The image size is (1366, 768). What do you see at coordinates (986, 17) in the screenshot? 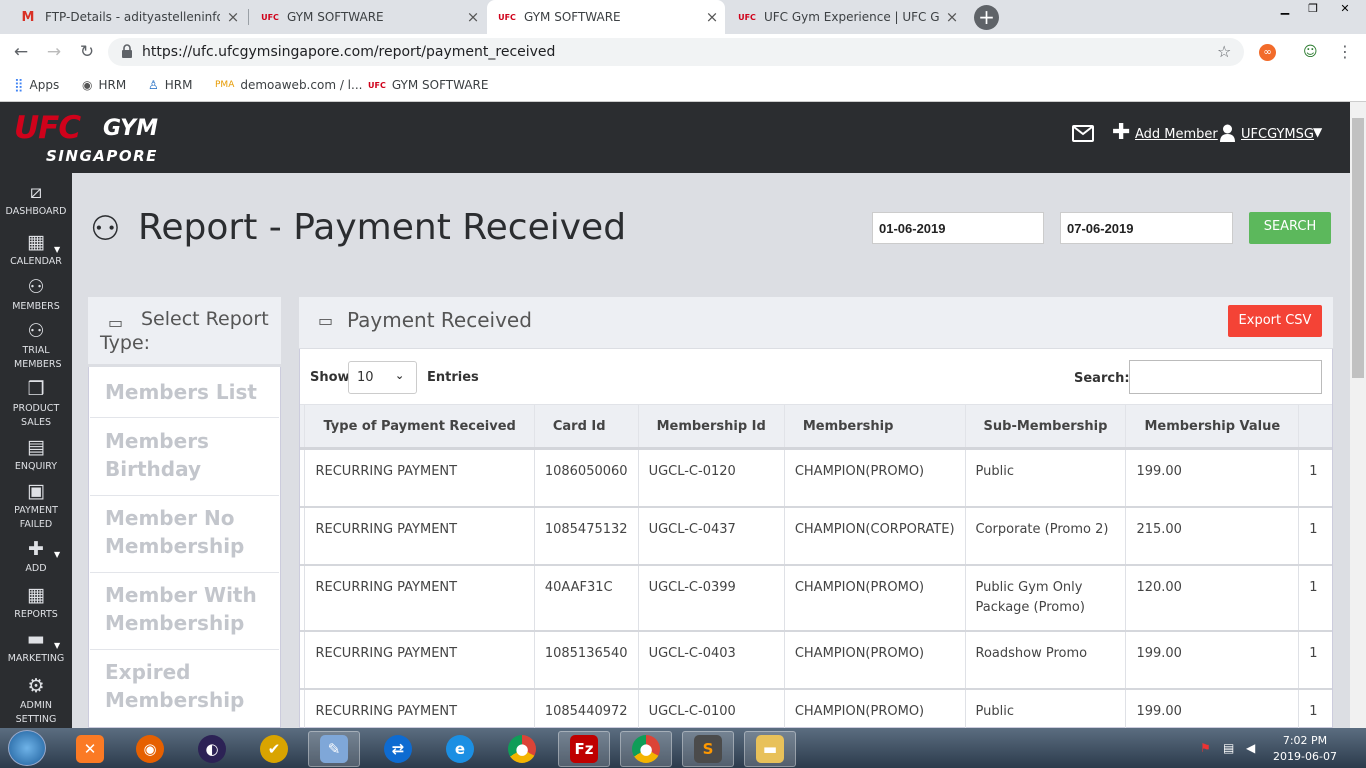
I see `new-tab-button: +` at bounding box center [986, 17].